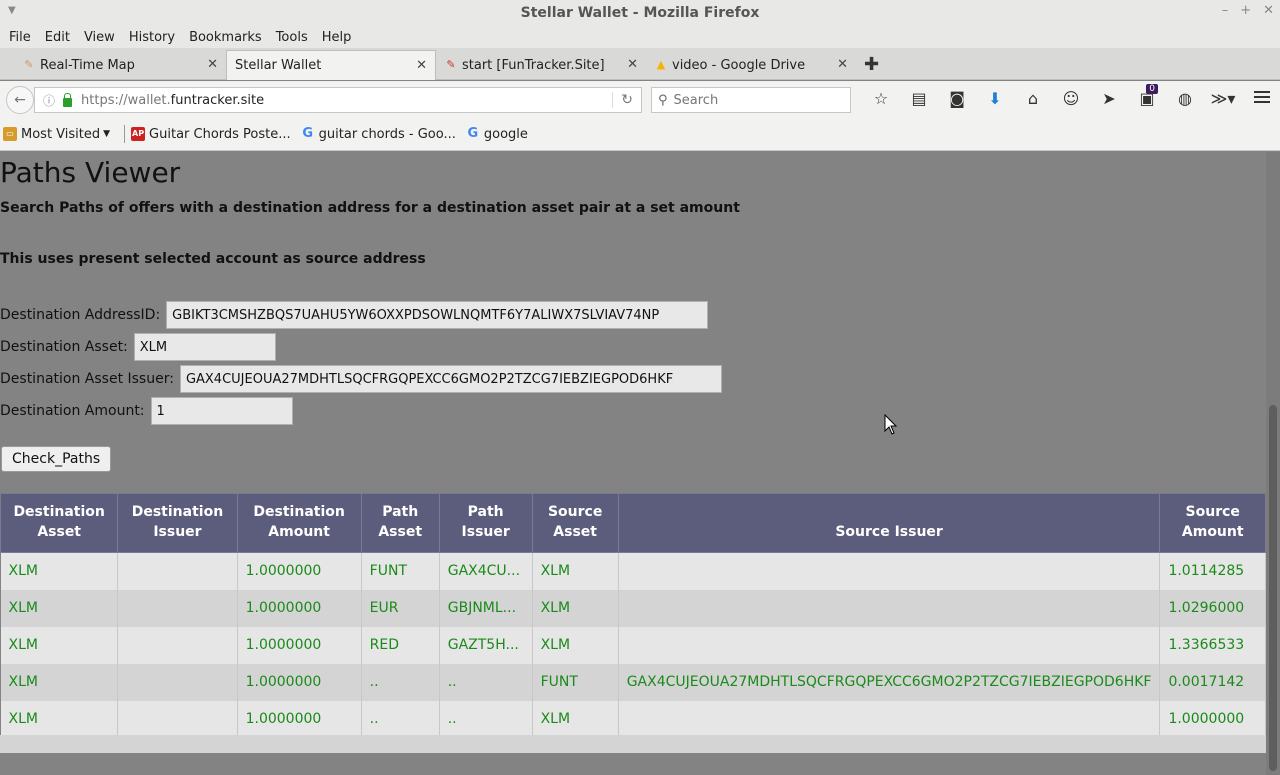 The height and width of the screenshot is (775, 1280). I want to click on globe-icon: ◍, so click(1185, 98).